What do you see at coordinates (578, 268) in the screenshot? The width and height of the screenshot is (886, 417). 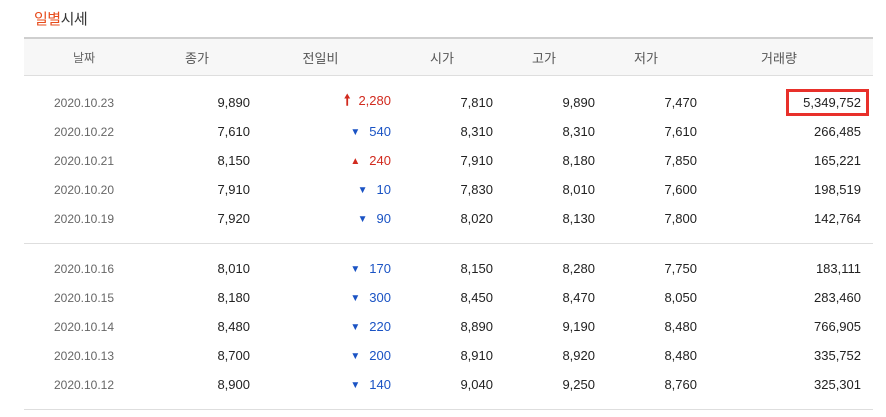 I see `cell-high: 8,280` at bounding box center [578, 268].